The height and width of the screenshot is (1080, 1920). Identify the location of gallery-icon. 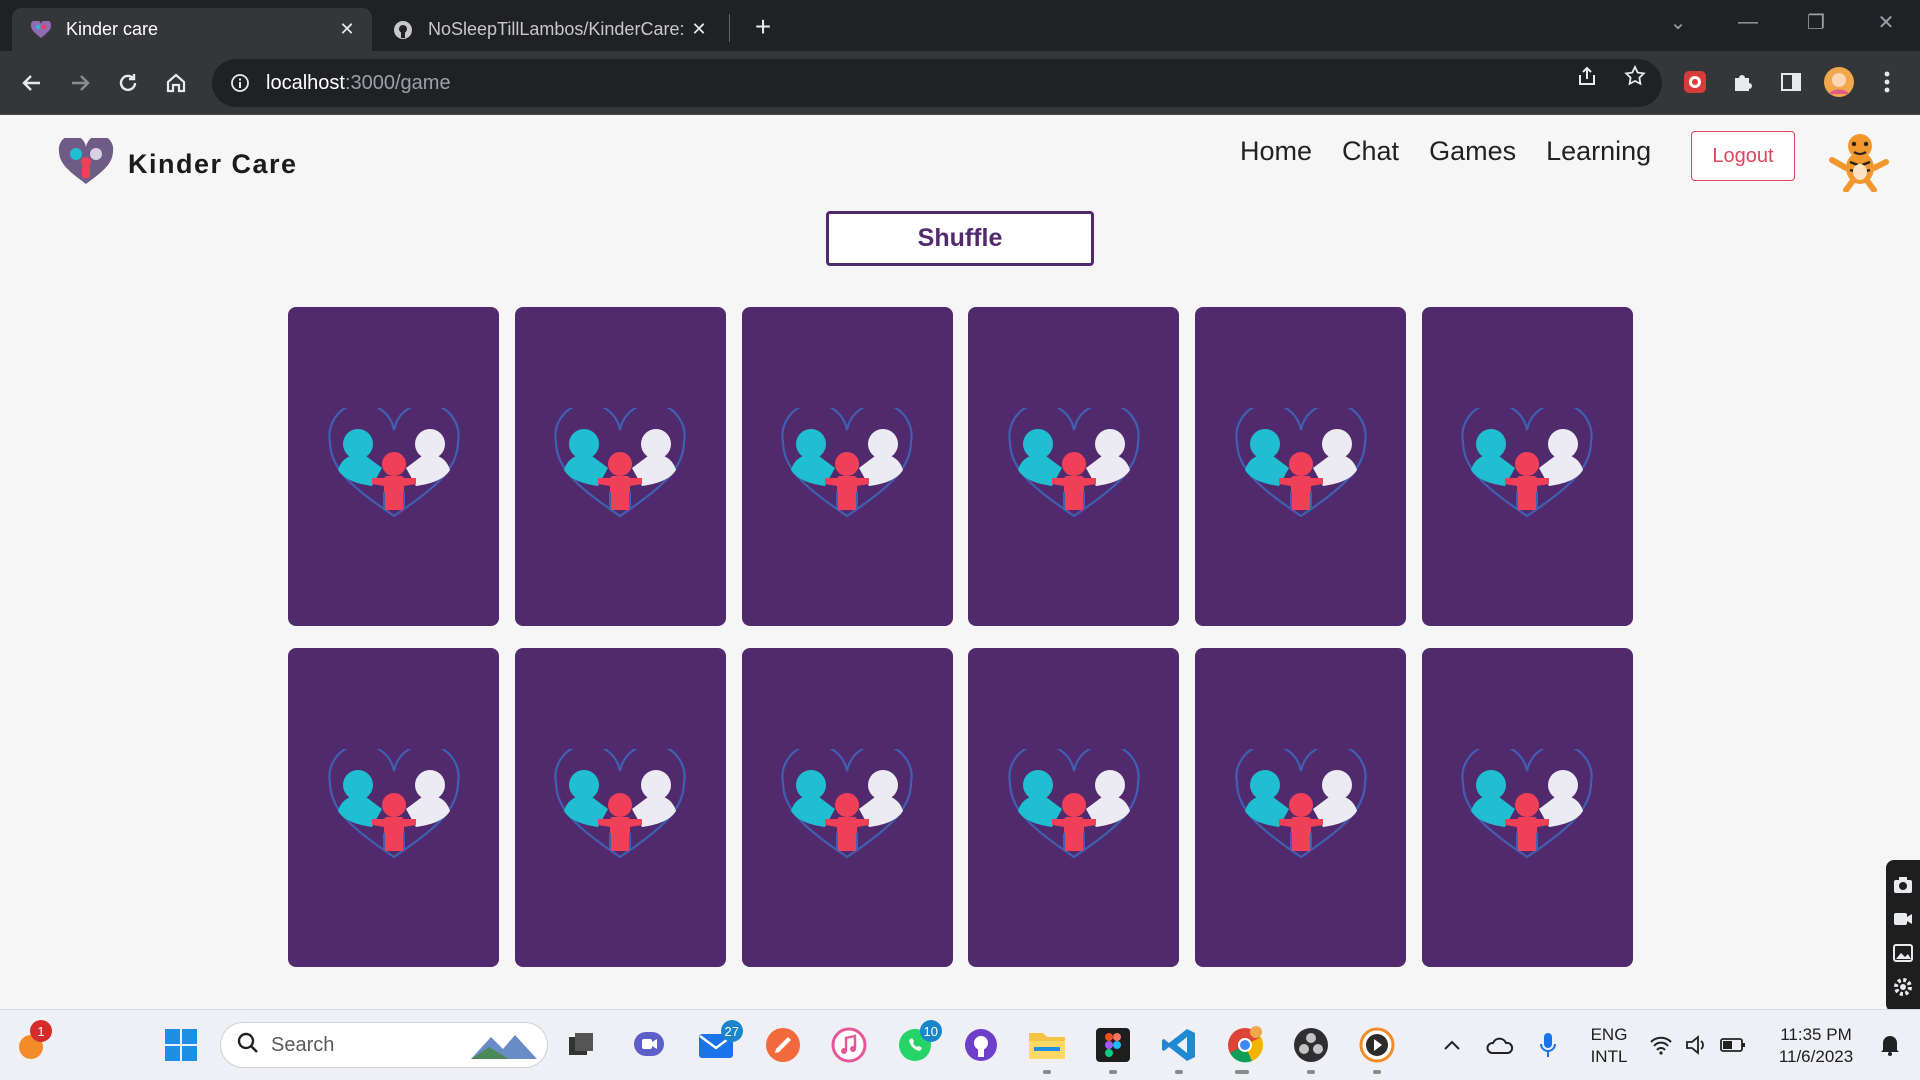
(1903, 953).